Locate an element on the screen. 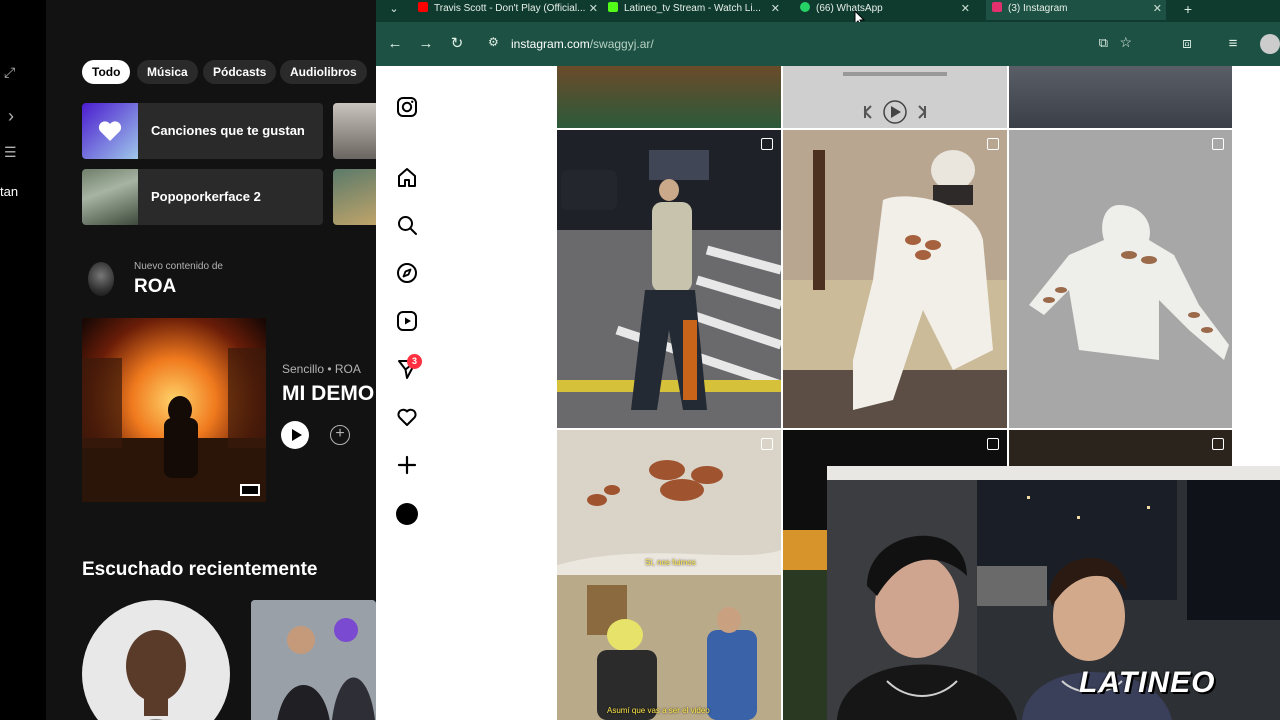  streamer-logo: LATINEO is located at coordinates (1147, 682).